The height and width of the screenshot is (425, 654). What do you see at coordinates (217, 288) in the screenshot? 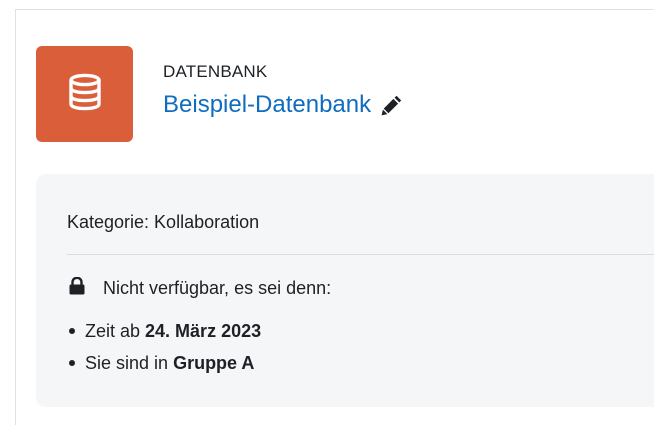
I see `restriction-title: Nicht verfügbar, es sei denn:` at bounding box center [217, 288].